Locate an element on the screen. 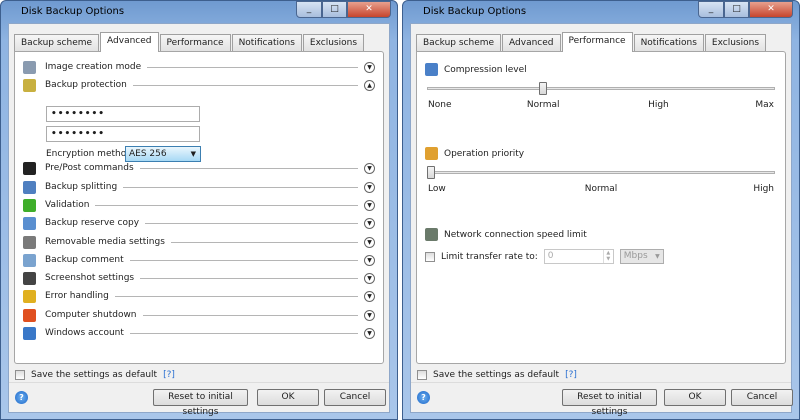 The height and width of the screenshot is (420, 800). option-section: Computer shutdown ▼ is located at coordinates (199, 315).